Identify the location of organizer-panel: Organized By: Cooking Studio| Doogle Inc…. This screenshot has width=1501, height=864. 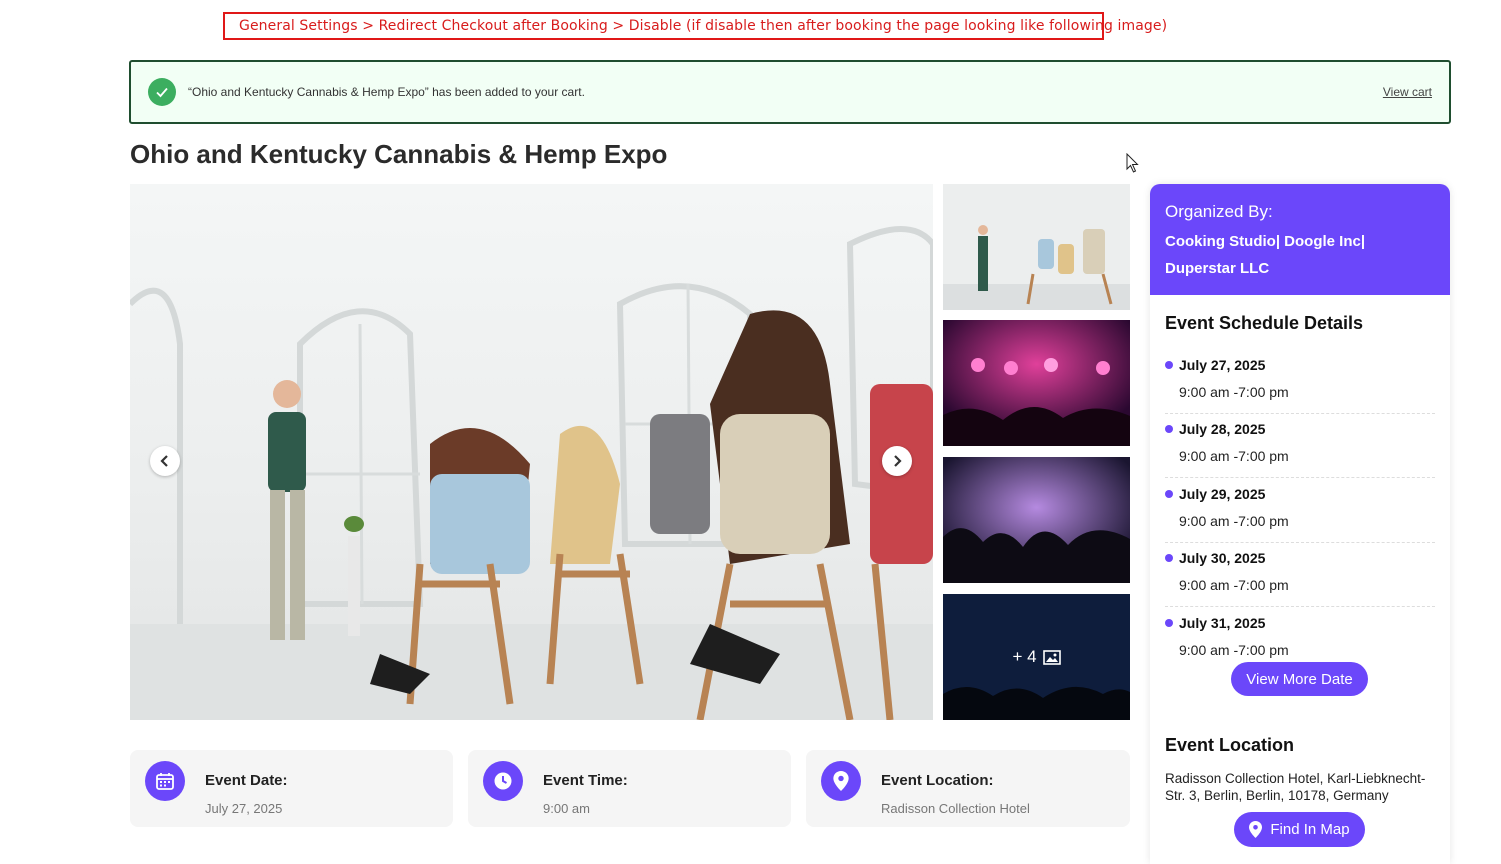
(1300, 239).